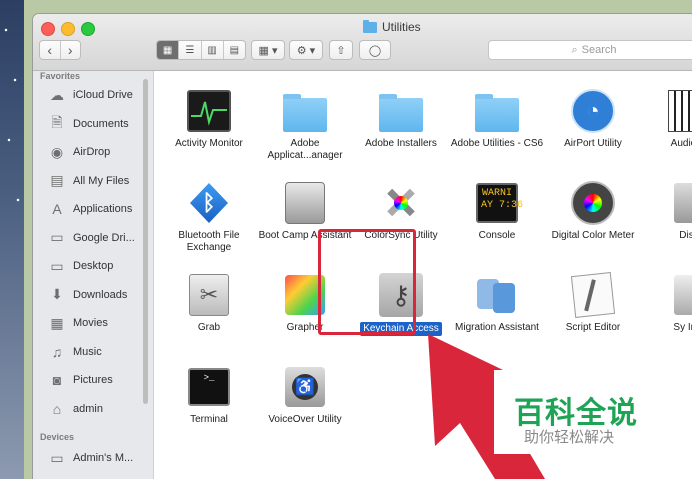  Describe the element at coordinates (93, 266) in the screenshot. I see `sidebar-item-label: Desktop` at that location.